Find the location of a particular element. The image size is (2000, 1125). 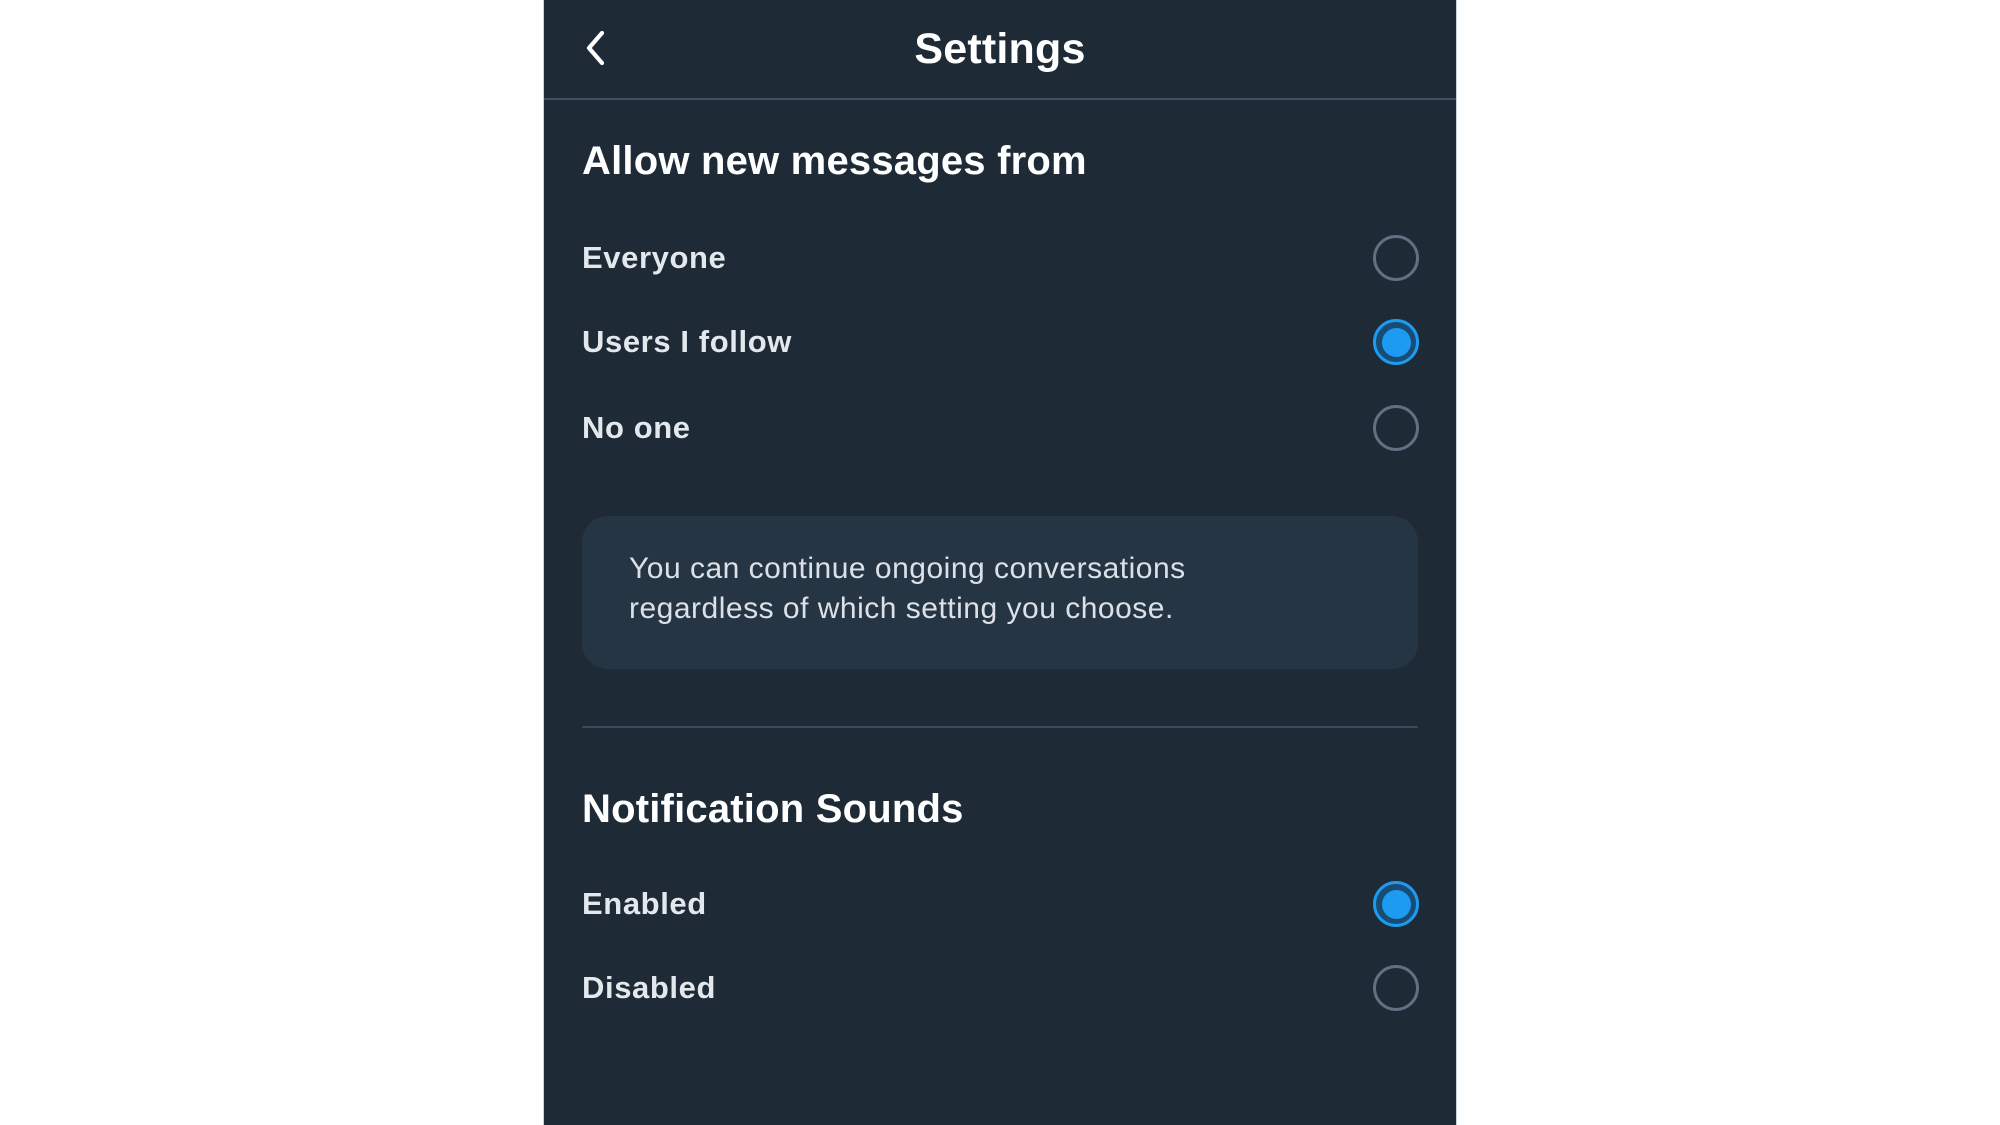

option-enabled: Enabled is located at coordinates (1000, 904).